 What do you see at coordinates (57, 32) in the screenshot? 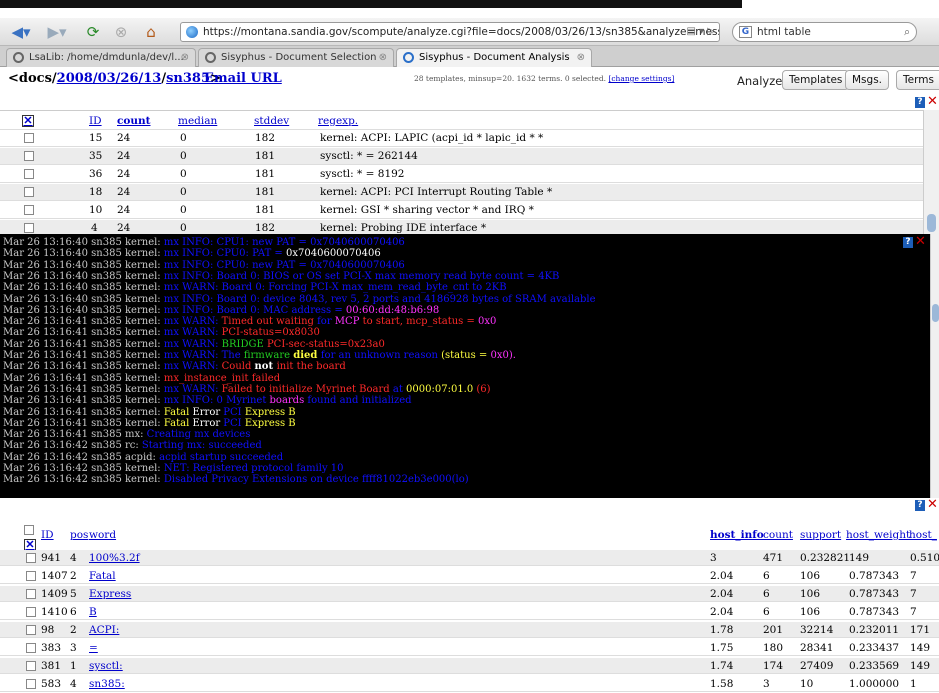
I see `forward-button: ▶▾` at bounding box center [57, 32].